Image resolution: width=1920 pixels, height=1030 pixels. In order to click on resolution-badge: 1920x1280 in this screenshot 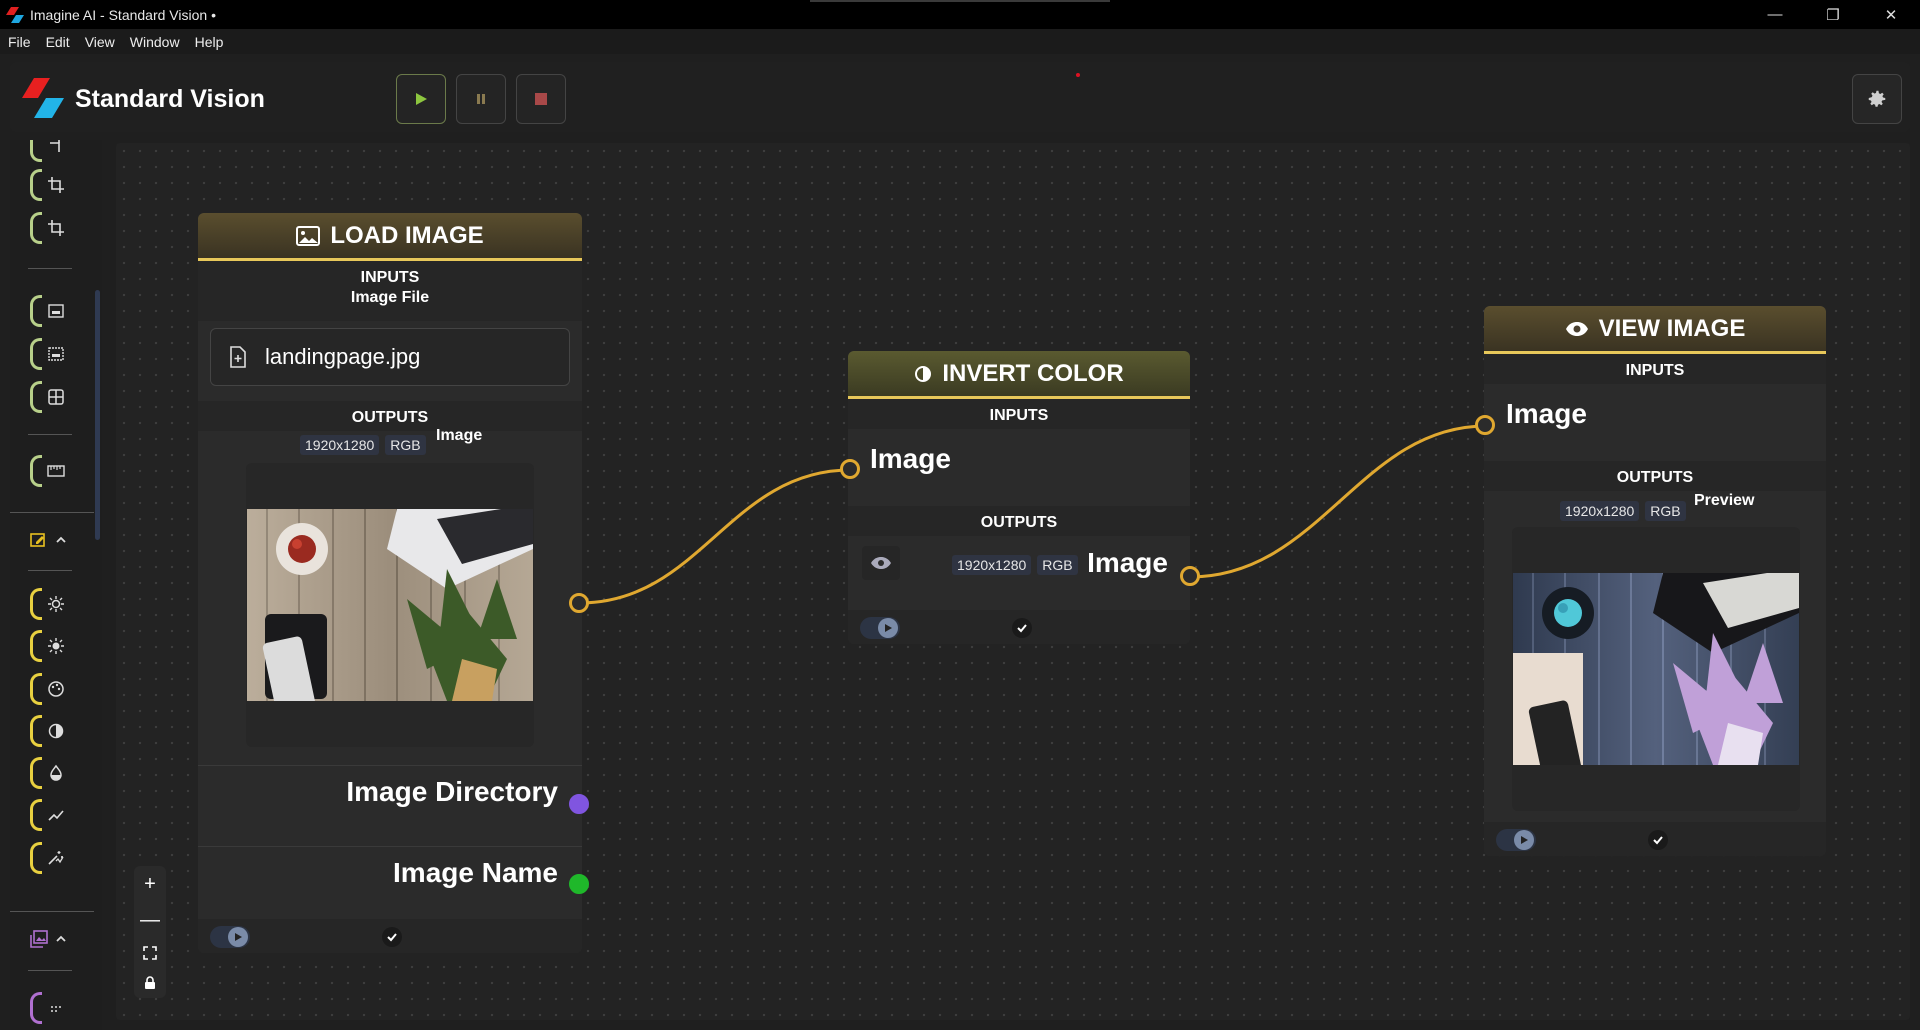, I will do `click(992, 565)`.